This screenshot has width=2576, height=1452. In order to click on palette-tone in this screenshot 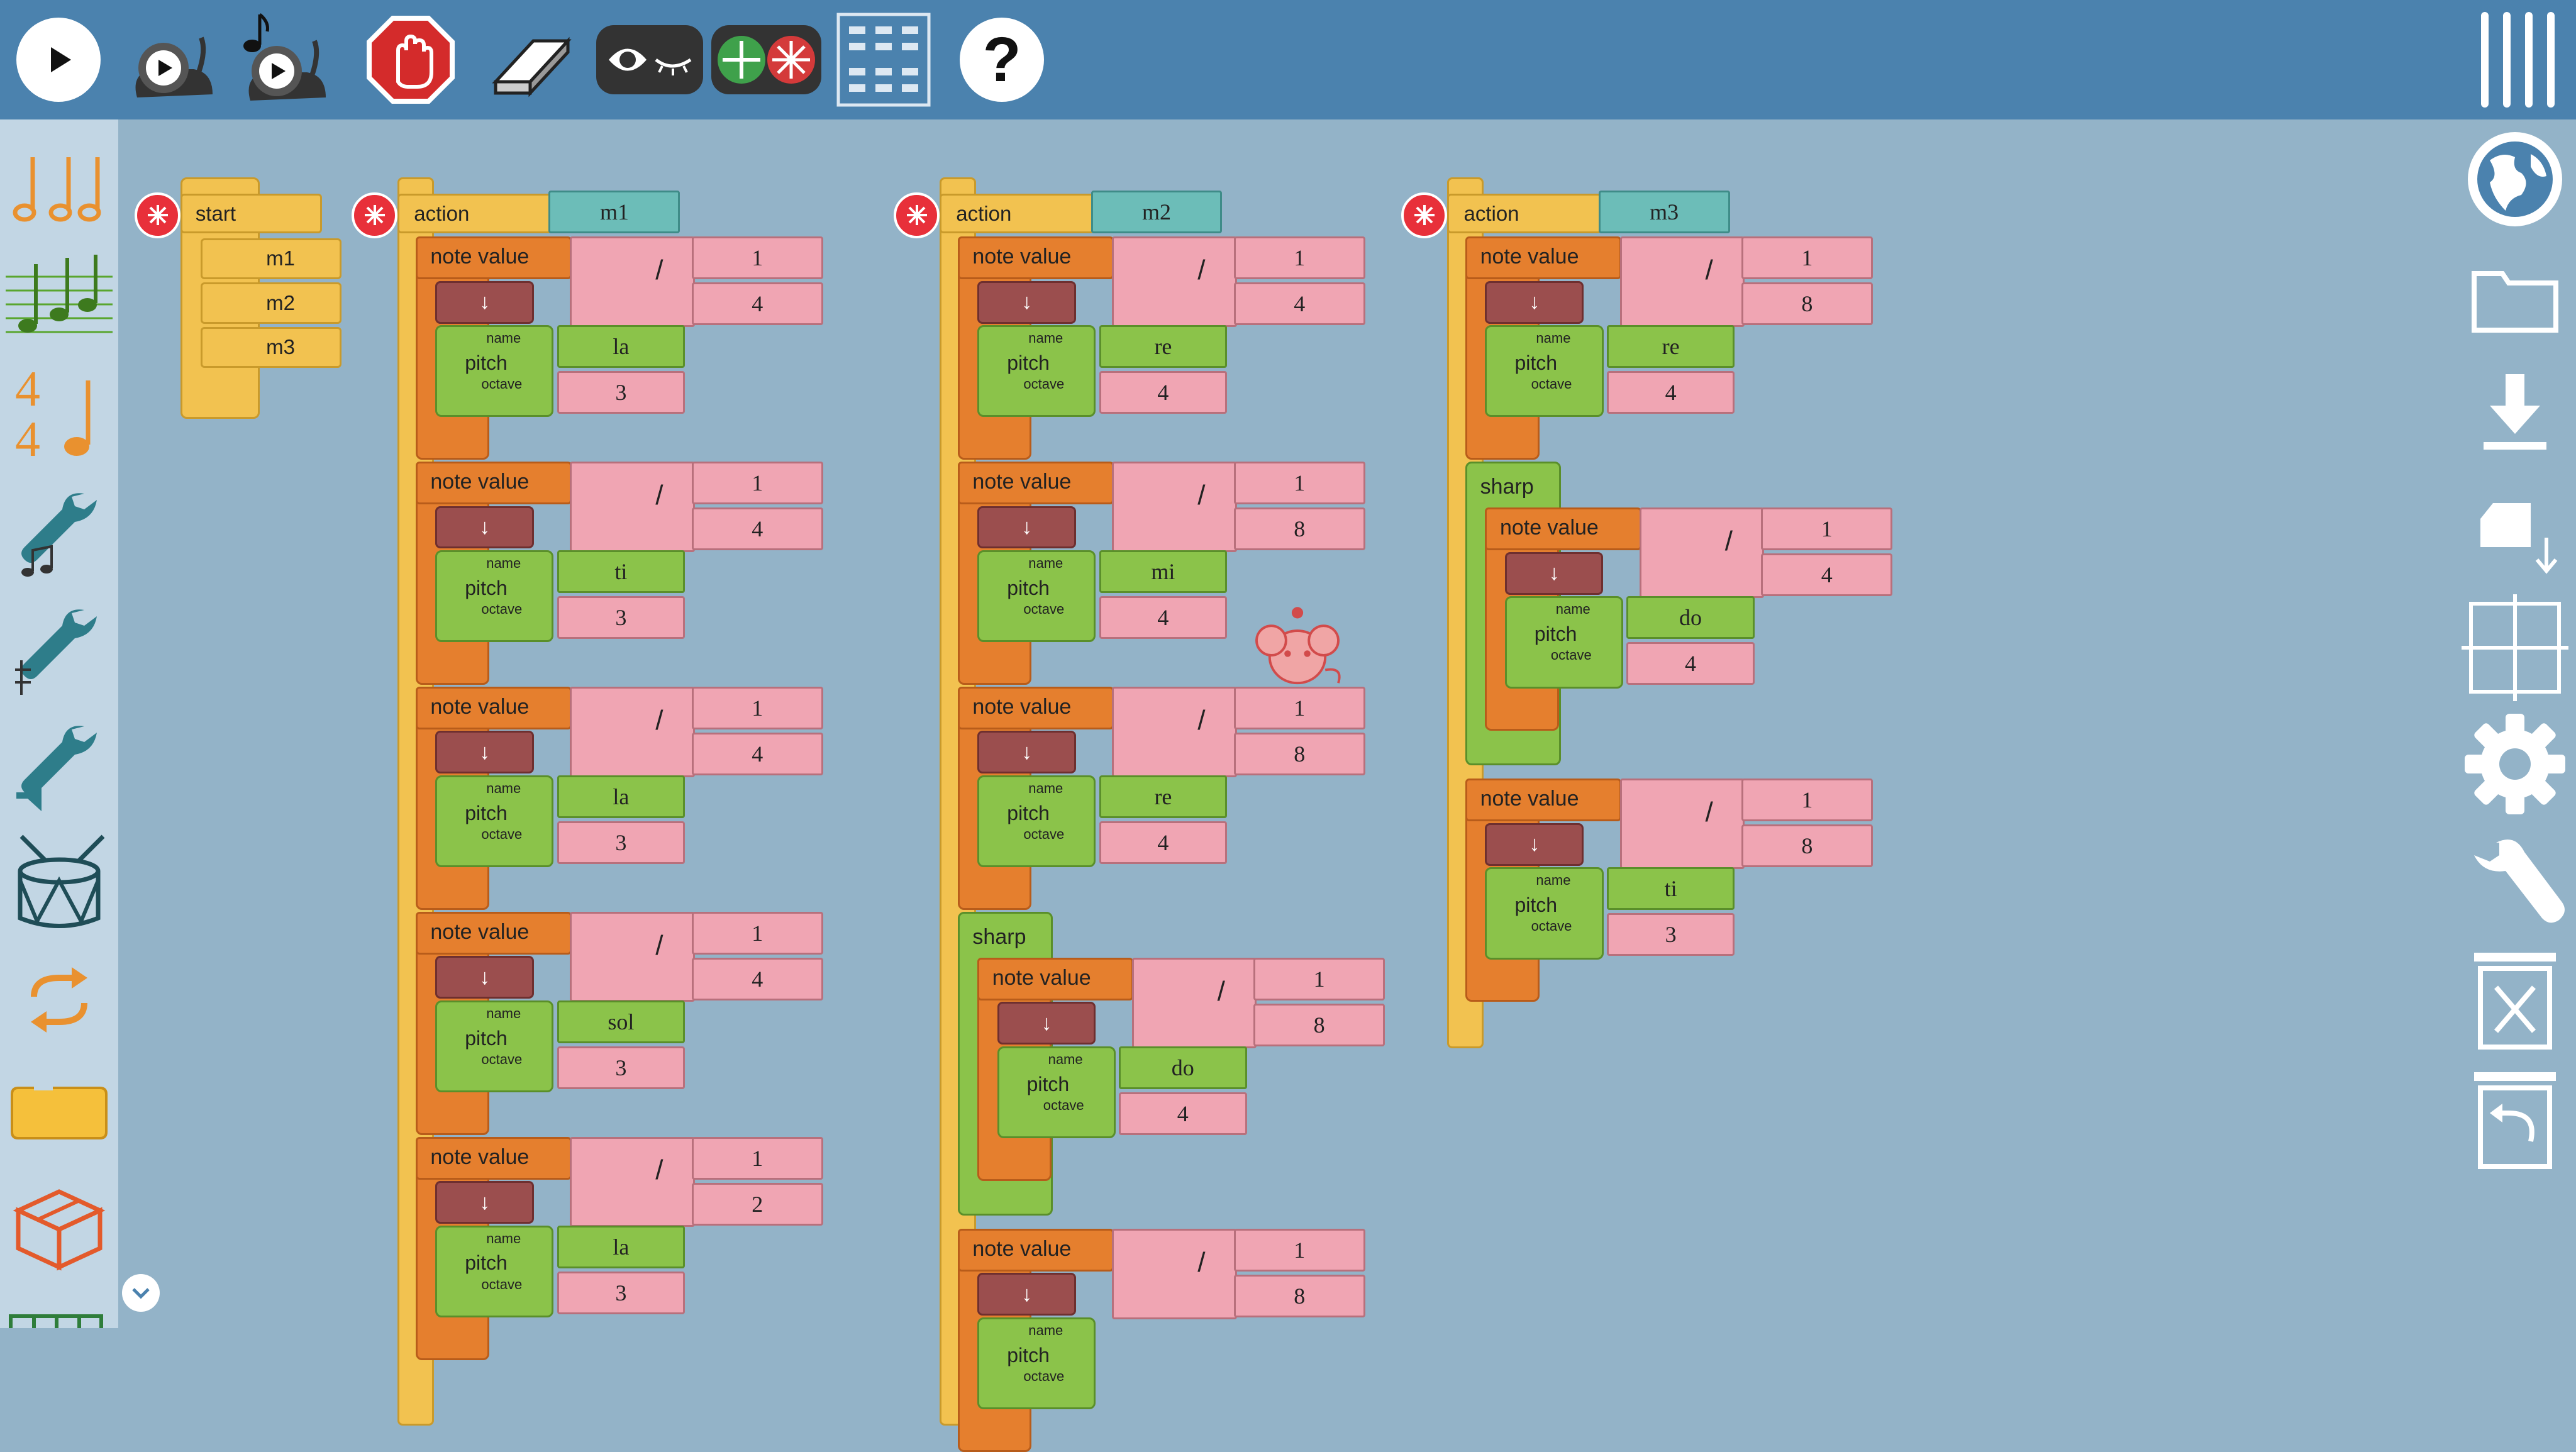, I will do `click(59, 531)`.